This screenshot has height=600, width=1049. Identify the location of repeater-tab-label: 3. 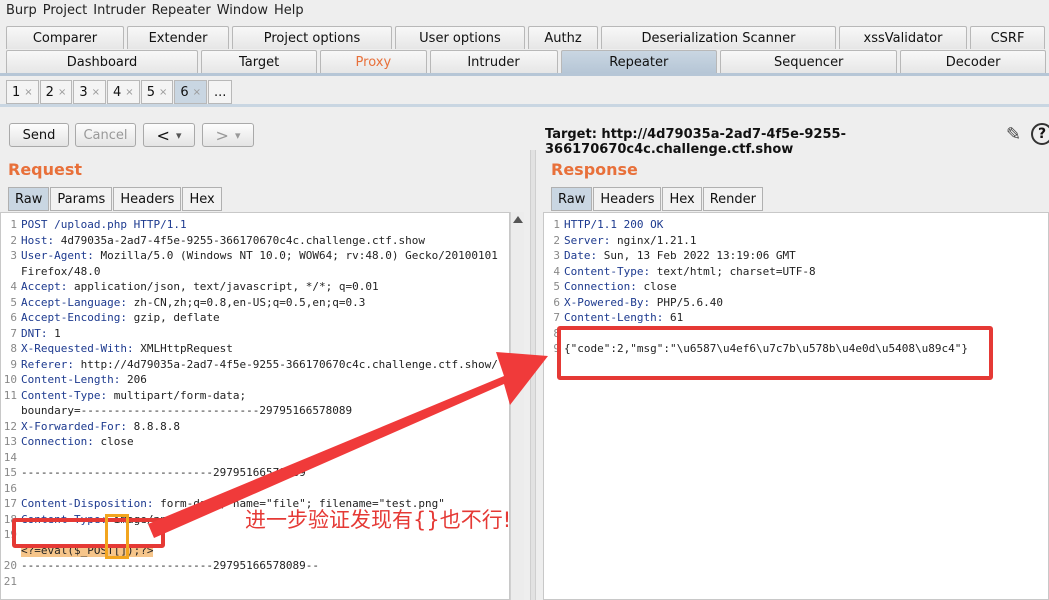
(83, 92).